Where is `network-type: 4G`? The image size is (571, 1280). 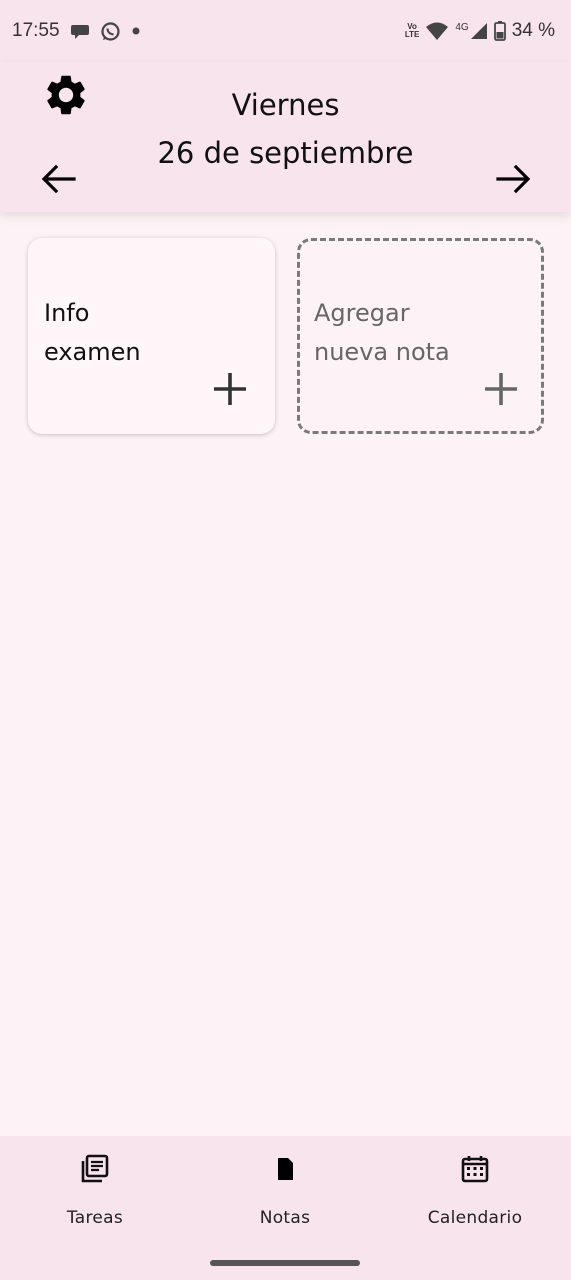
network-type: 4G is located at coordinates (471, 31).